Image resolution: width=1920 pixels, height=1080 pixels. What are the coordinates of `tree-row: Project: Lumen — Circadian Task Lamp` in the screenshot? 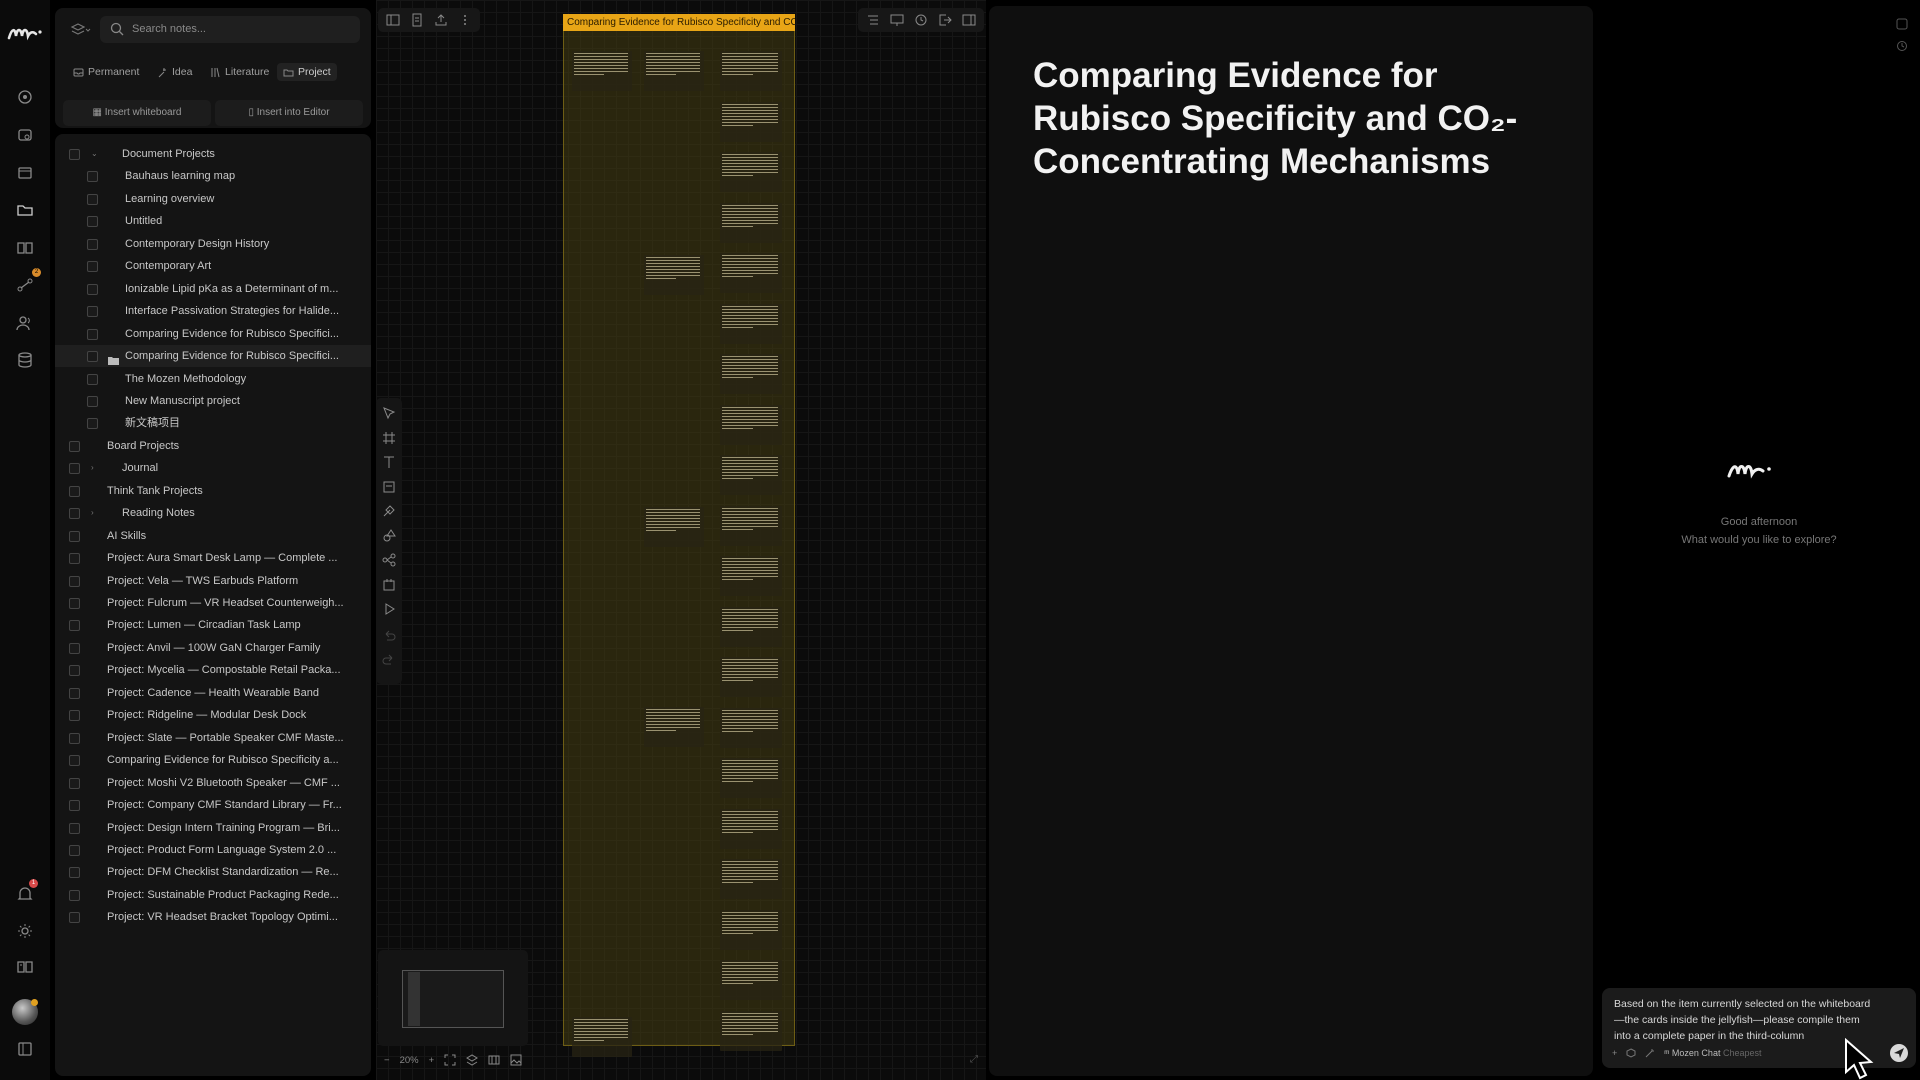 It's located at (213, 625).